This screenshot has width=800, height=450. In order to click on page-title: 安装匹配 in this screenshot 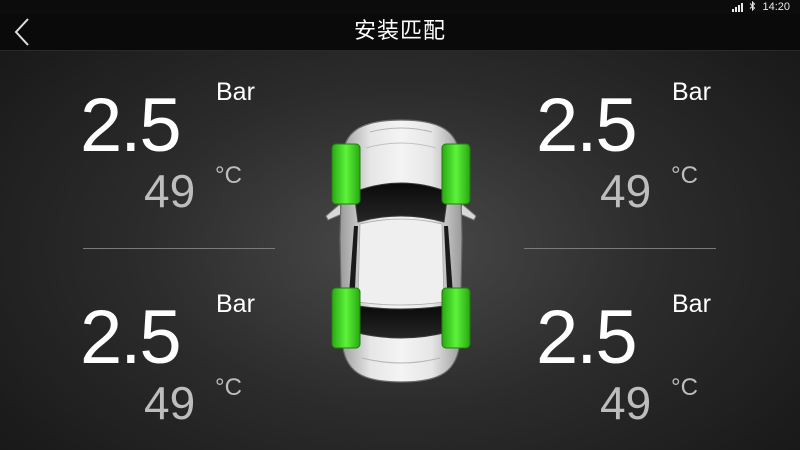, I will do `click(399, 31)`.